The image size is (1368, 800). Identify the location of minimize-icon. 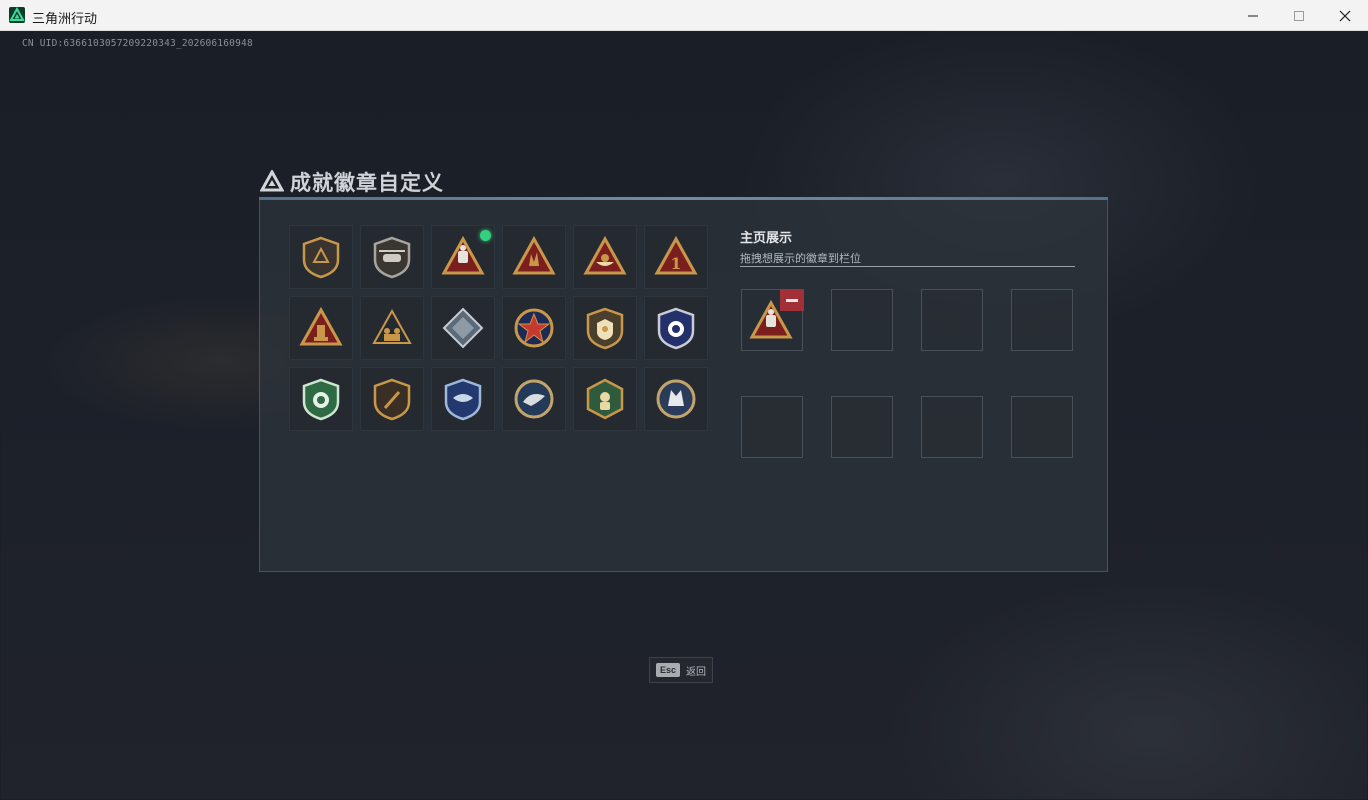
(1253, 15).